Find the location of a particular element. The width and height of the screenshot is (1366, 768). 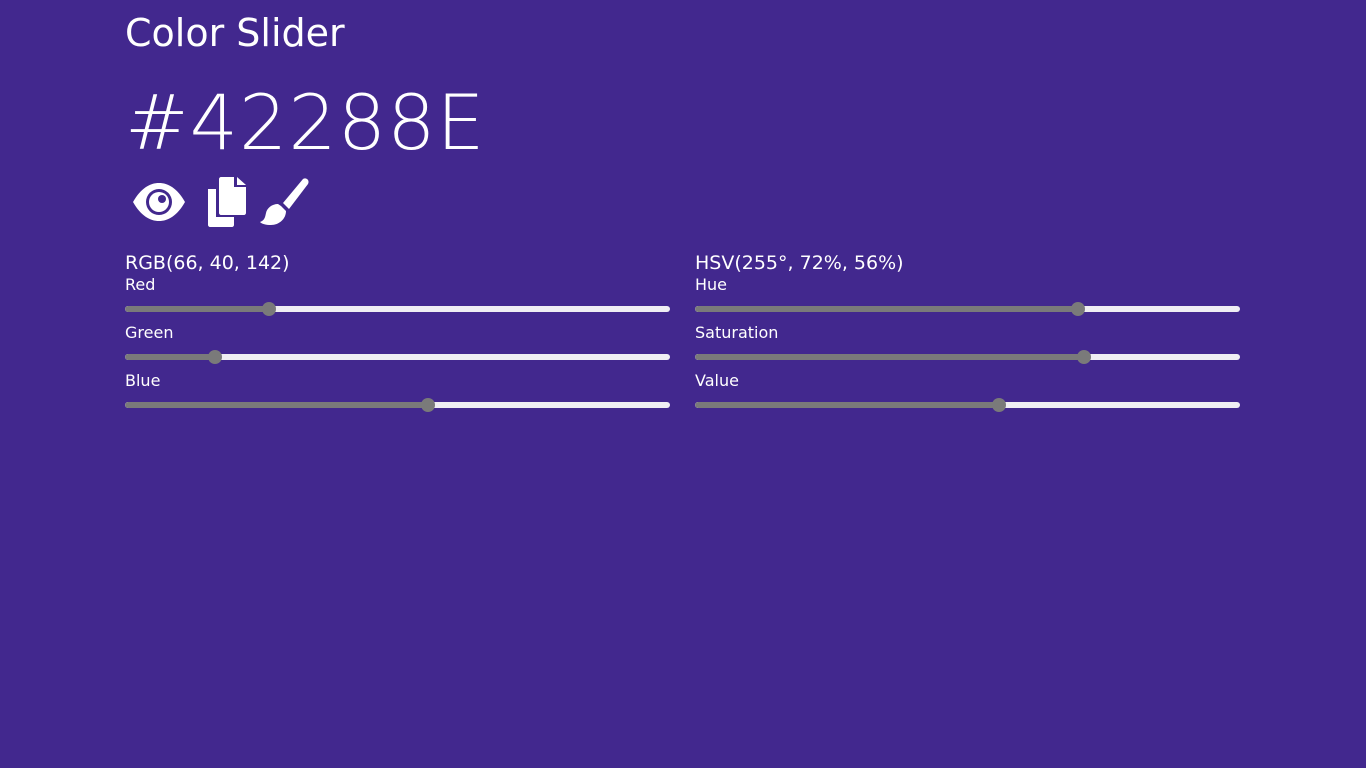

red-slider is located at coordinates (397, 309).